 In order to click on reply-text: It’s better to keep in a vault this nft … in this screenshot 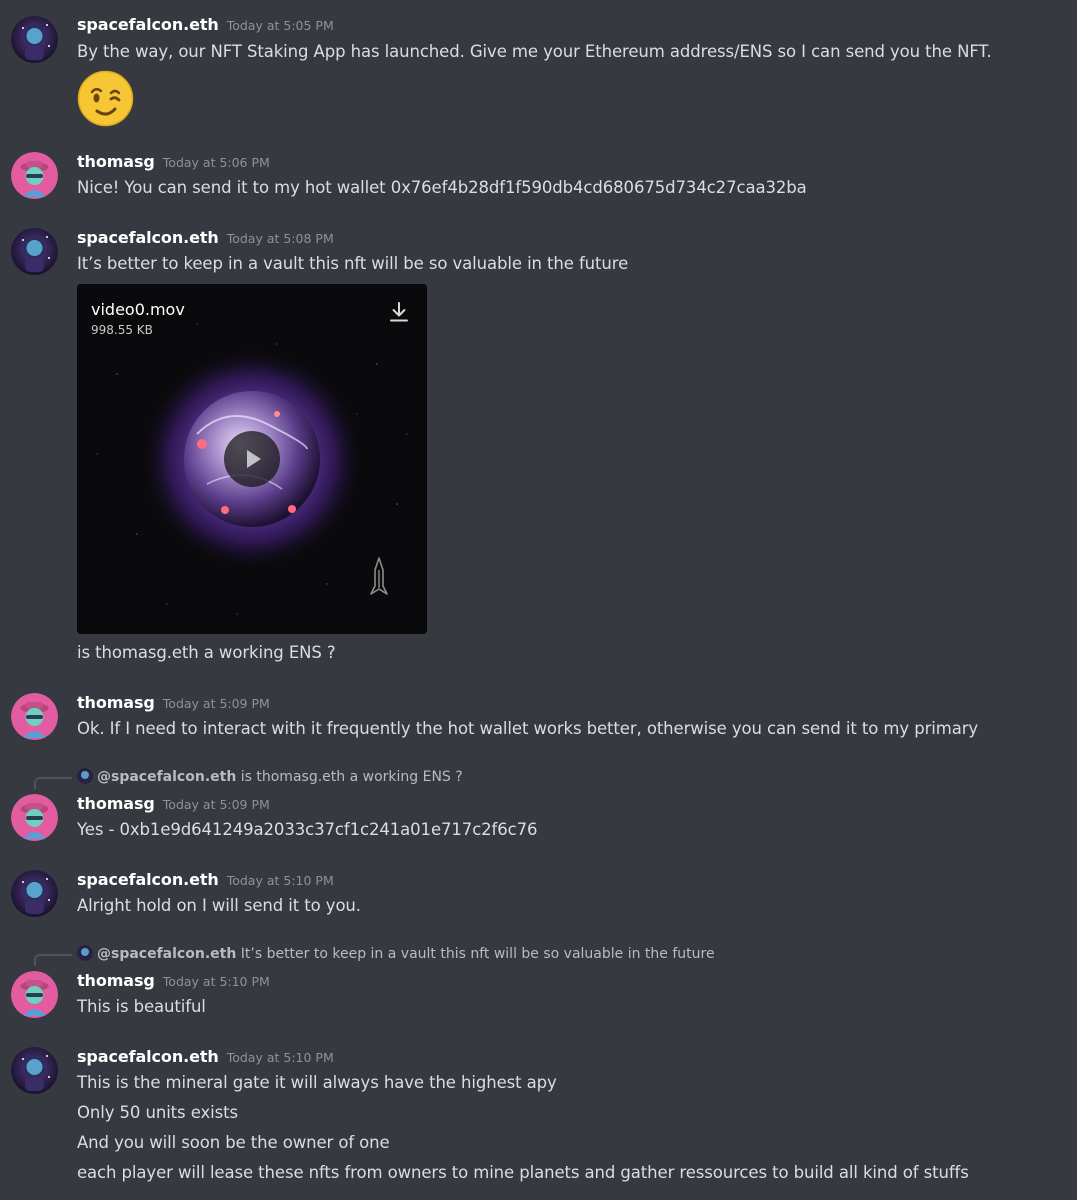, I will do `click(477, 954)`.